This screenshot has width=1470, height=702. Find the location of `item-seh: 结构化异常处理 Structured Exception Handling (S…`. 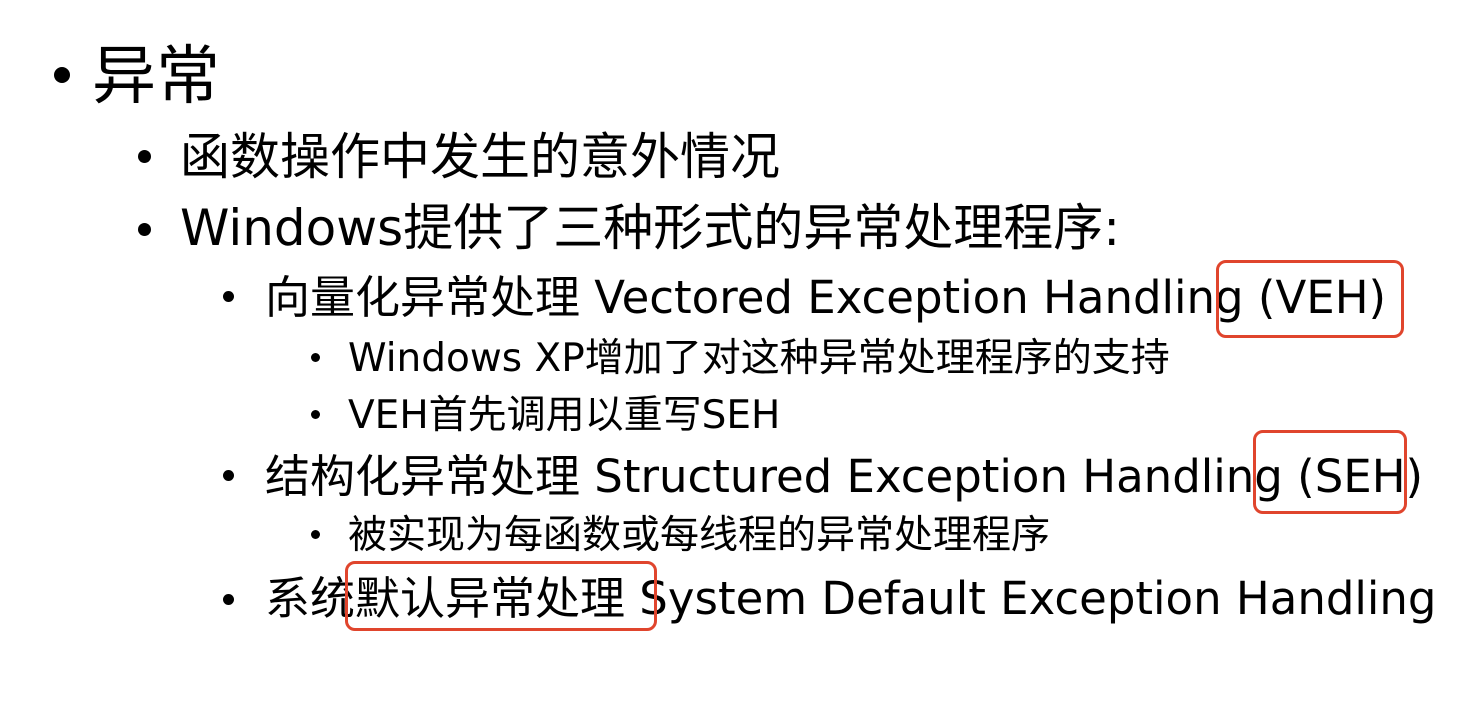

item-seh: 结构化异常处理 Structured Exception Handling (S… is located at coordinates (844, 476).